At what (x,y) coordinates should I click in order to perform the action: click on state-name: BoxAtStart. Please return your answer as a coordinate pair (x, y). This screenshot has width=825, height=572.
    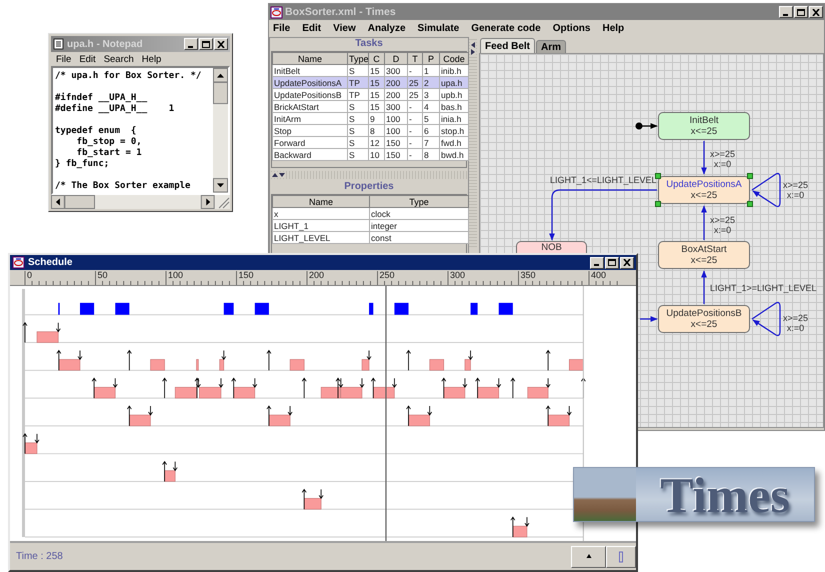
    Looking at the image, I should click on (704, 249).